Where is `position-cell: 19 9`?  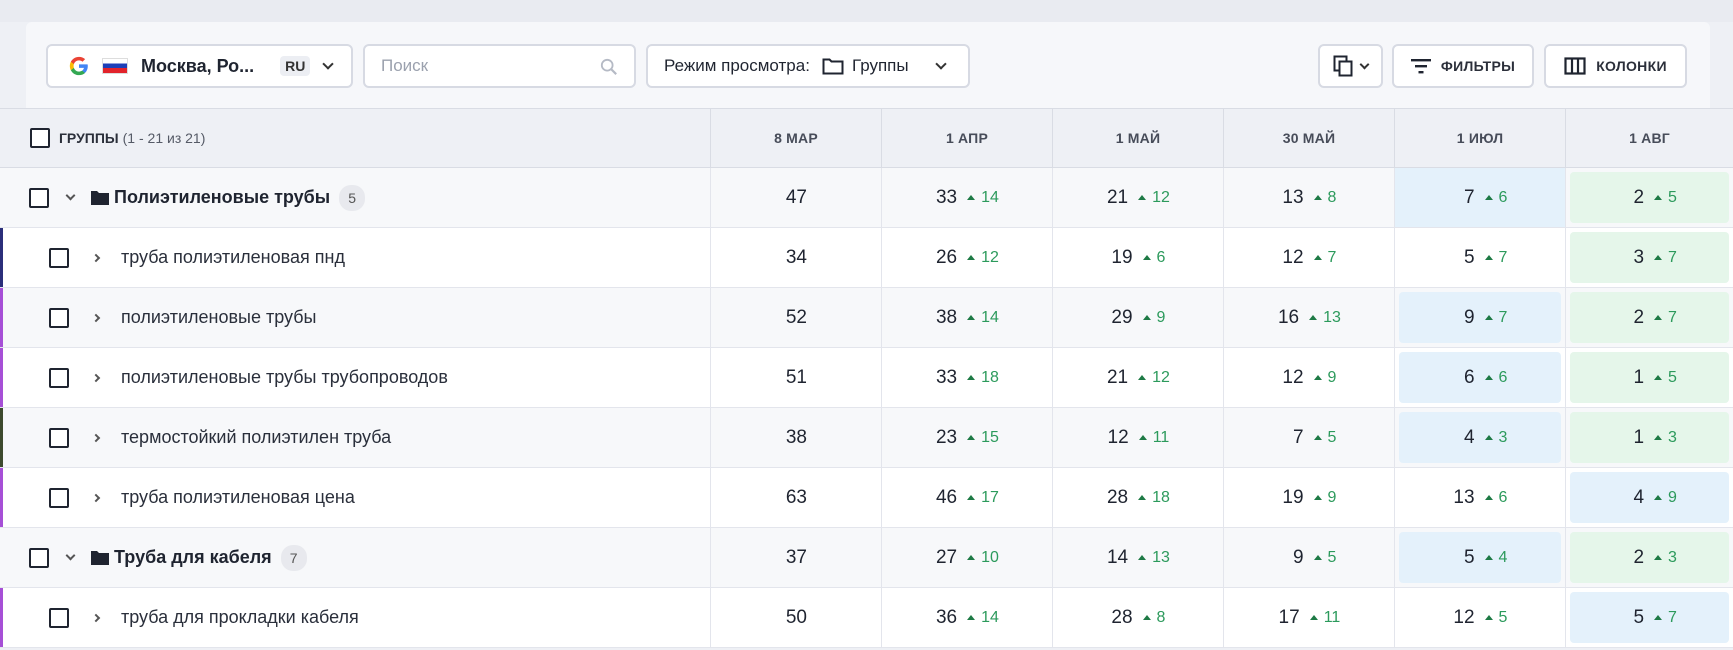
position-cell: 19 9 is located at coordinates (1308, 497).